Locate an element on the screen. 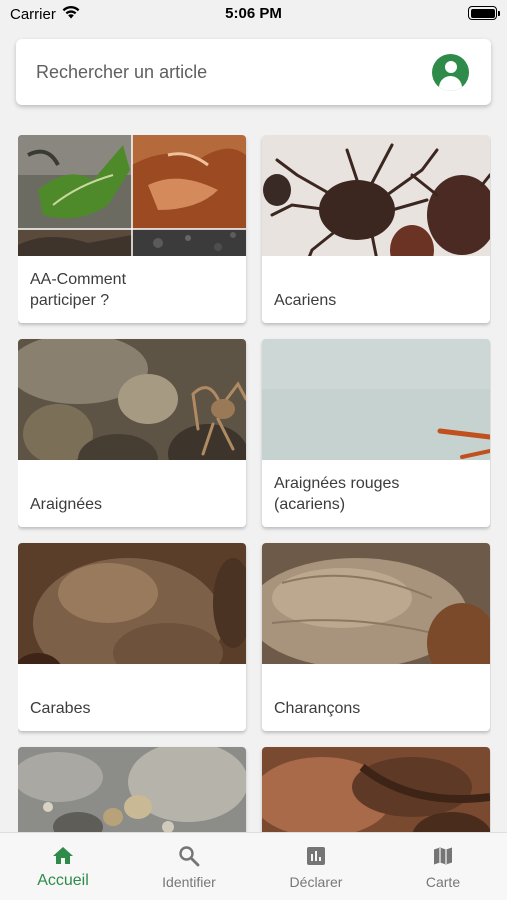 This screenshot has height=900, width=507. status-bar: Carrier 5:06 PM is located at coordinates (253, 15).